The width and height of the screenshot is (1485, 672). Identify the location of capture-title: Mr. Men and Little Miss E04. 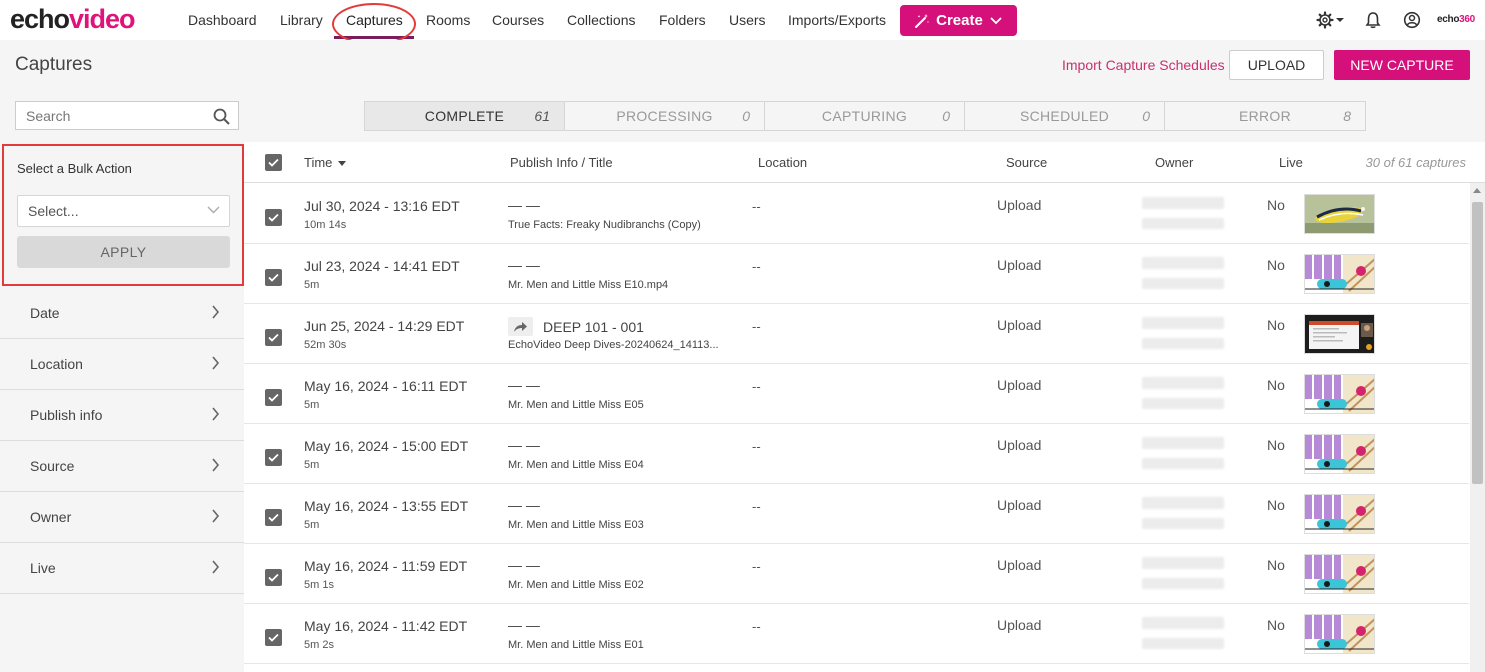
(576, 465).